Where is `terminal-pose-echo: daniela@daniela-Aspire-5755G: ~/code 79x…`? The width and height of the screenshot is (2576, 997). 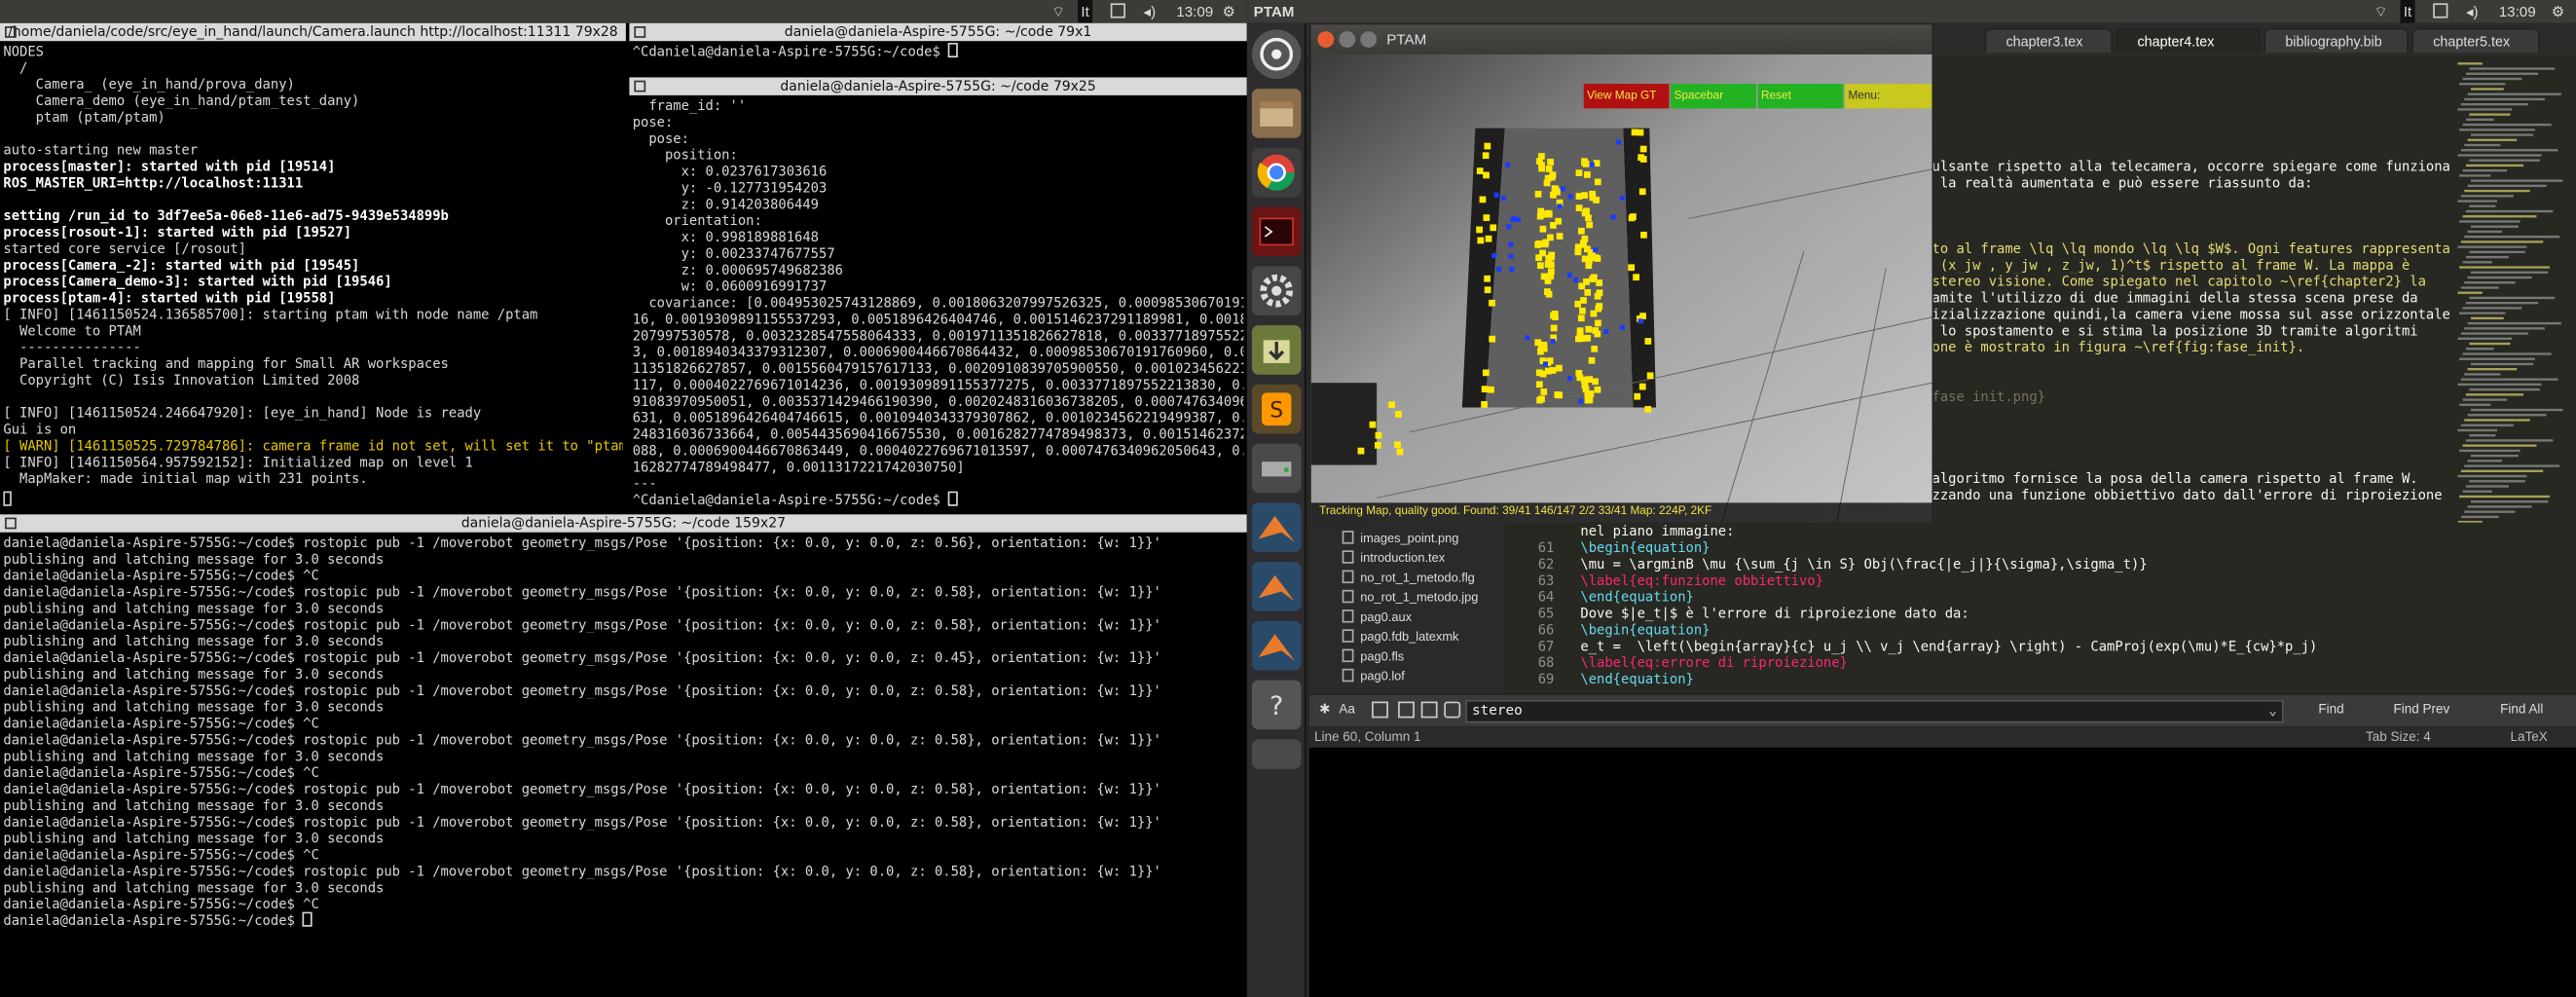
terminal-pose-echo: daniela@daniela-Aspire-5755G: ~/code 79x… is located at coordinates (938, 294).